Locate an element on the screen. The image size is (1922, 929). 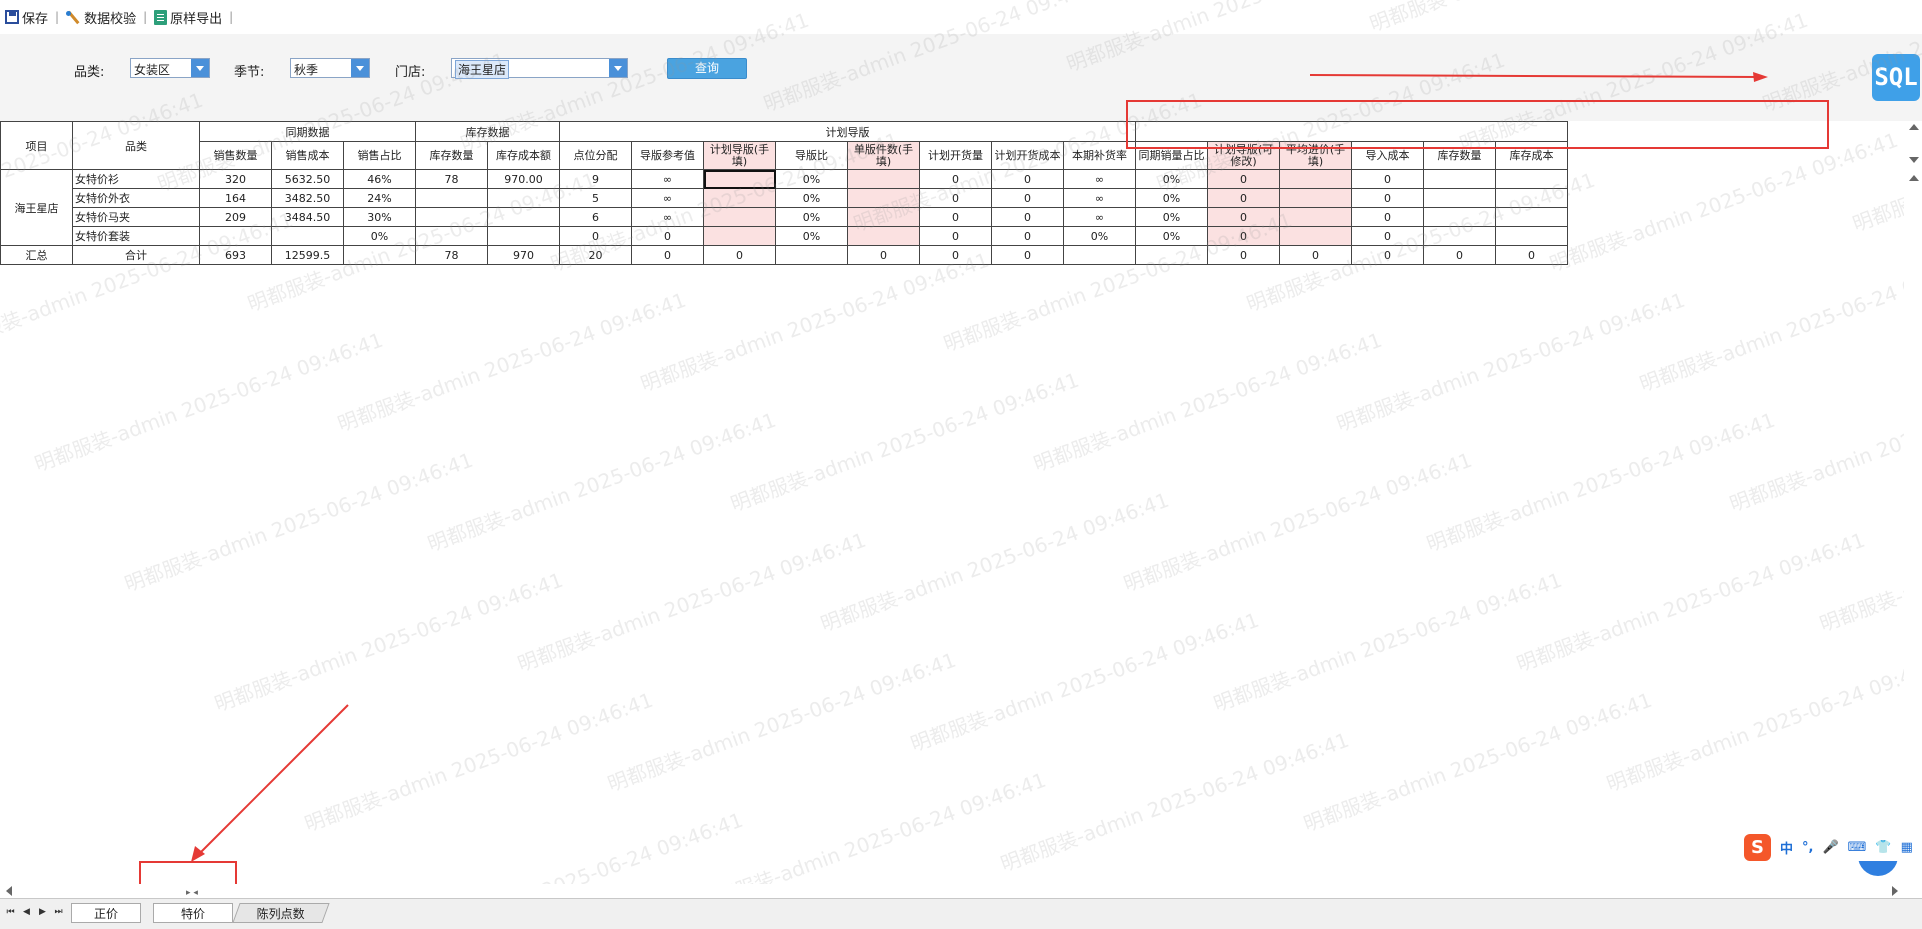
table-cell: 9 is located at coordinates (595, 179).